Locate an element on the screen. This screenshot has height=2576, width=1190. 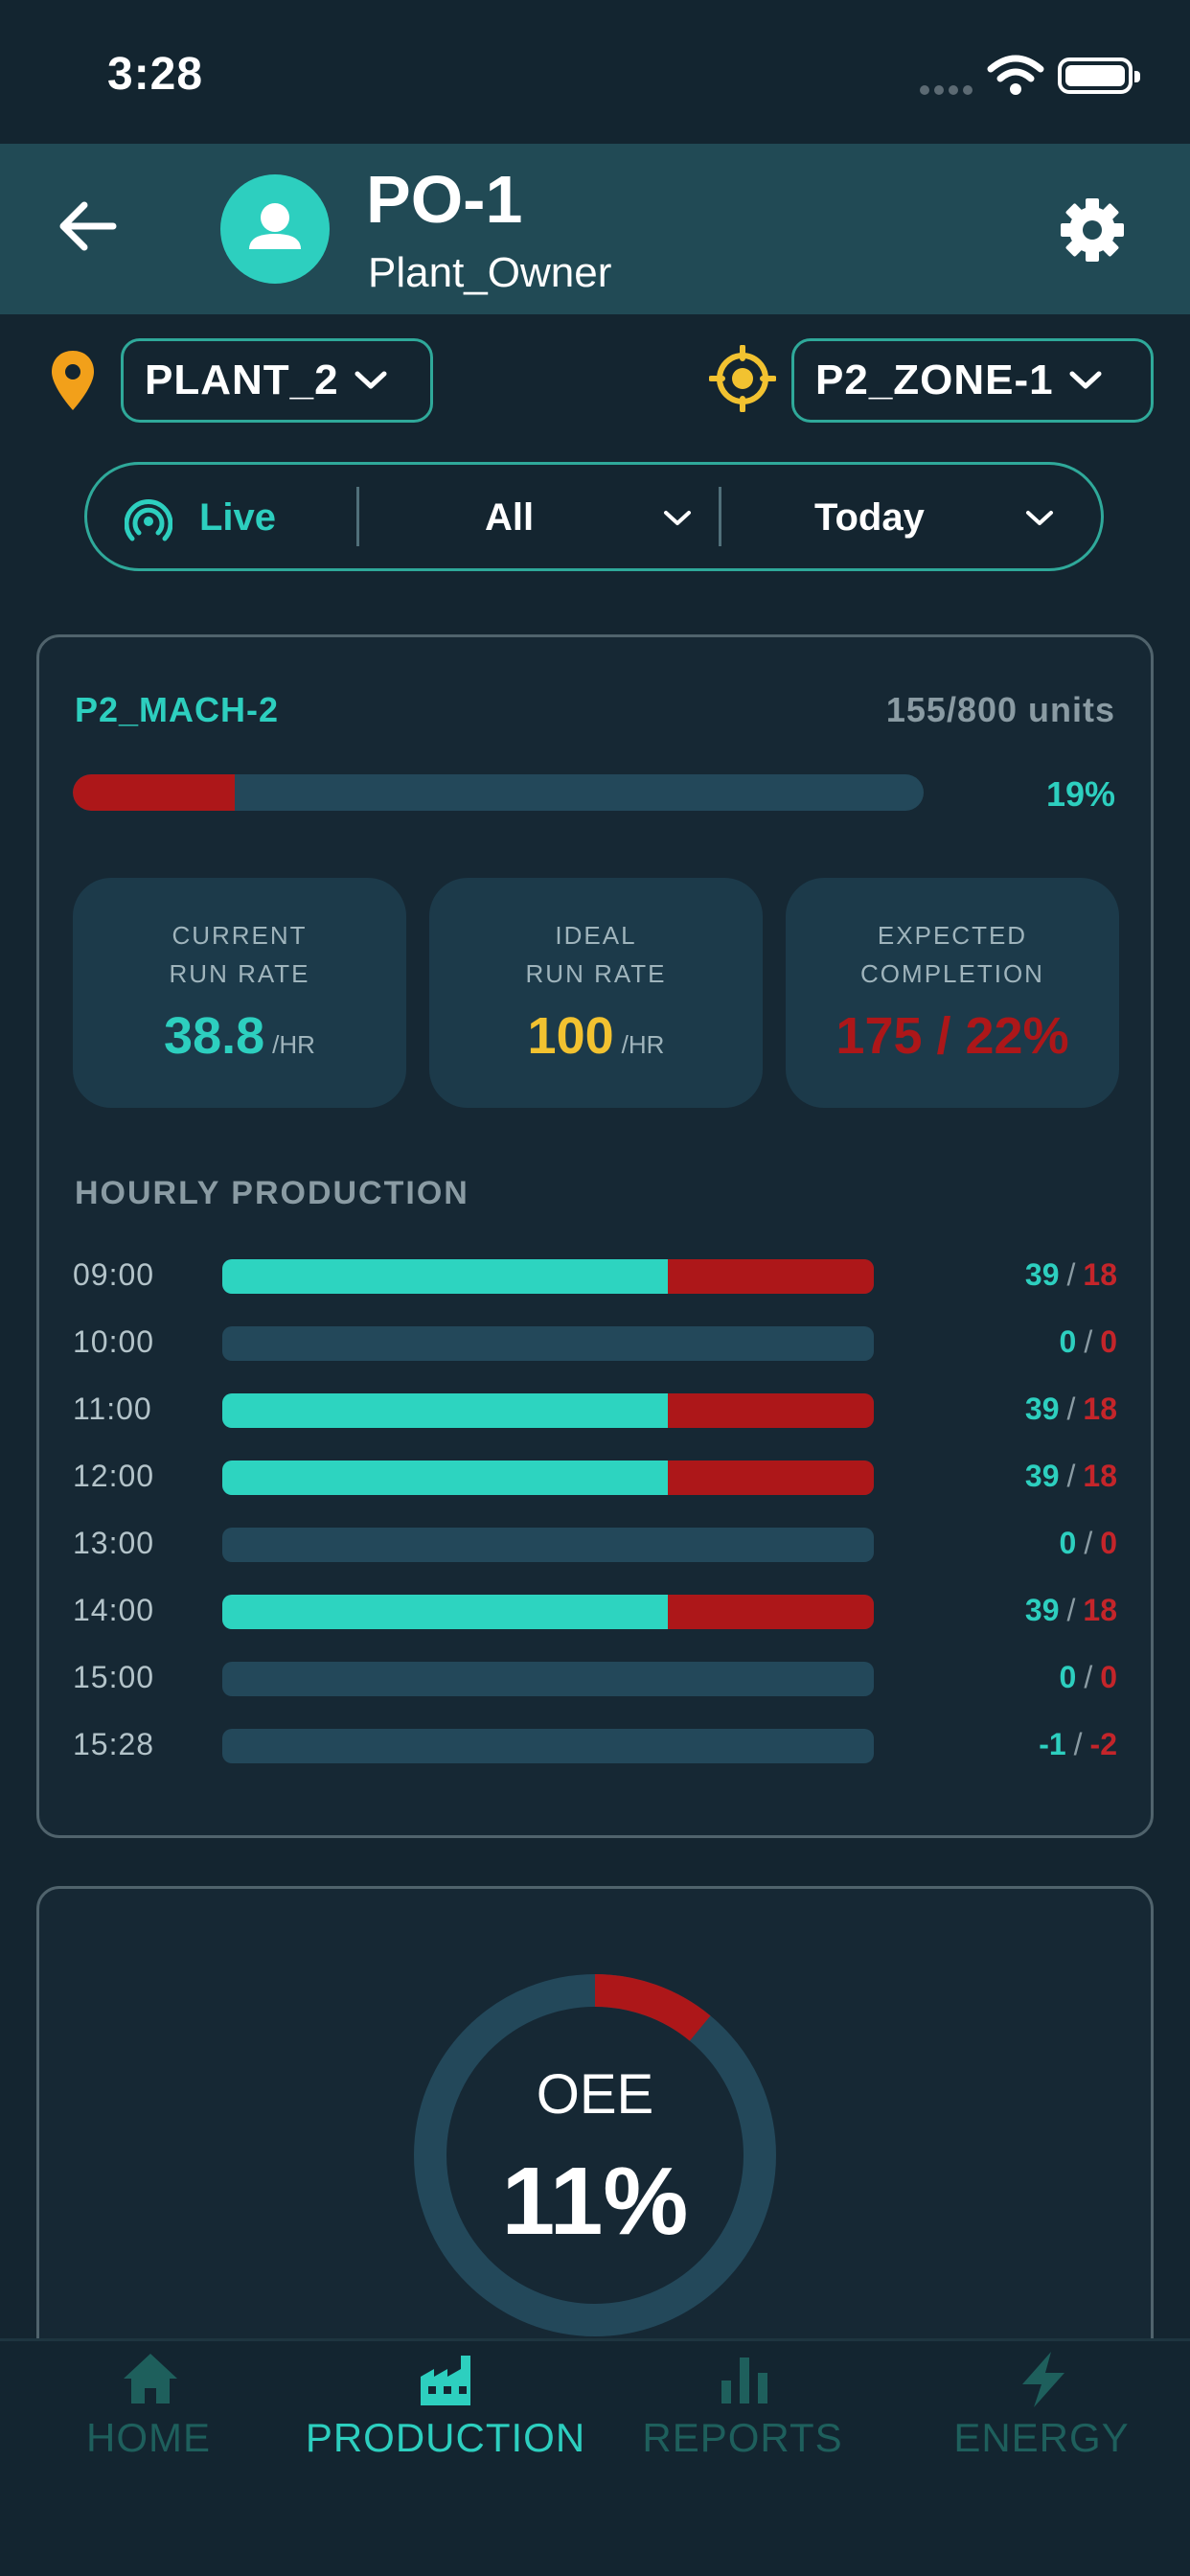
hour-label: 09:00 is located at coordinates (114, 1274).